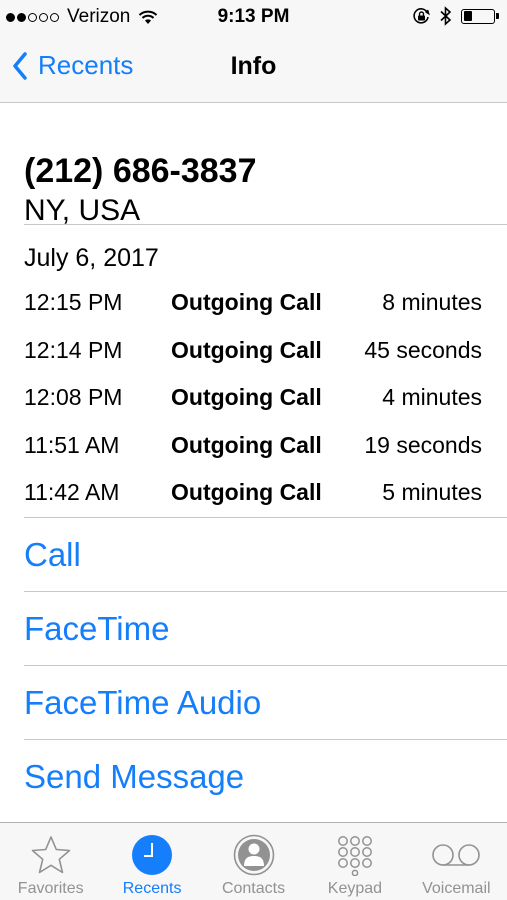 This screenshot has height=900, width=507. I want to click on keypad-icon, so click(354, 856).